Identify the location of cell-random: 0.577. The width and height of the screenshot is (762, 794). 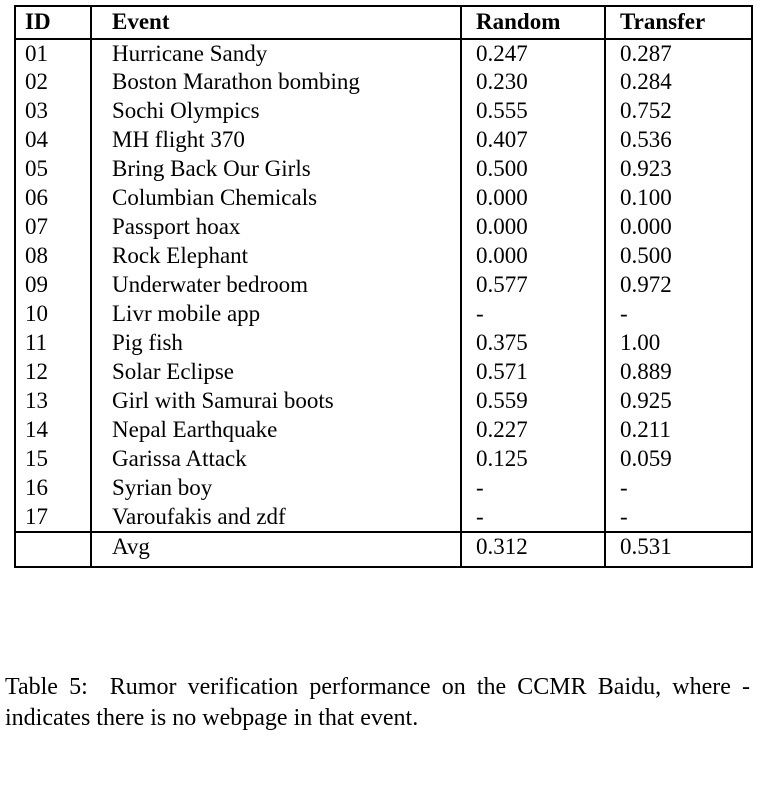
(533, 285).